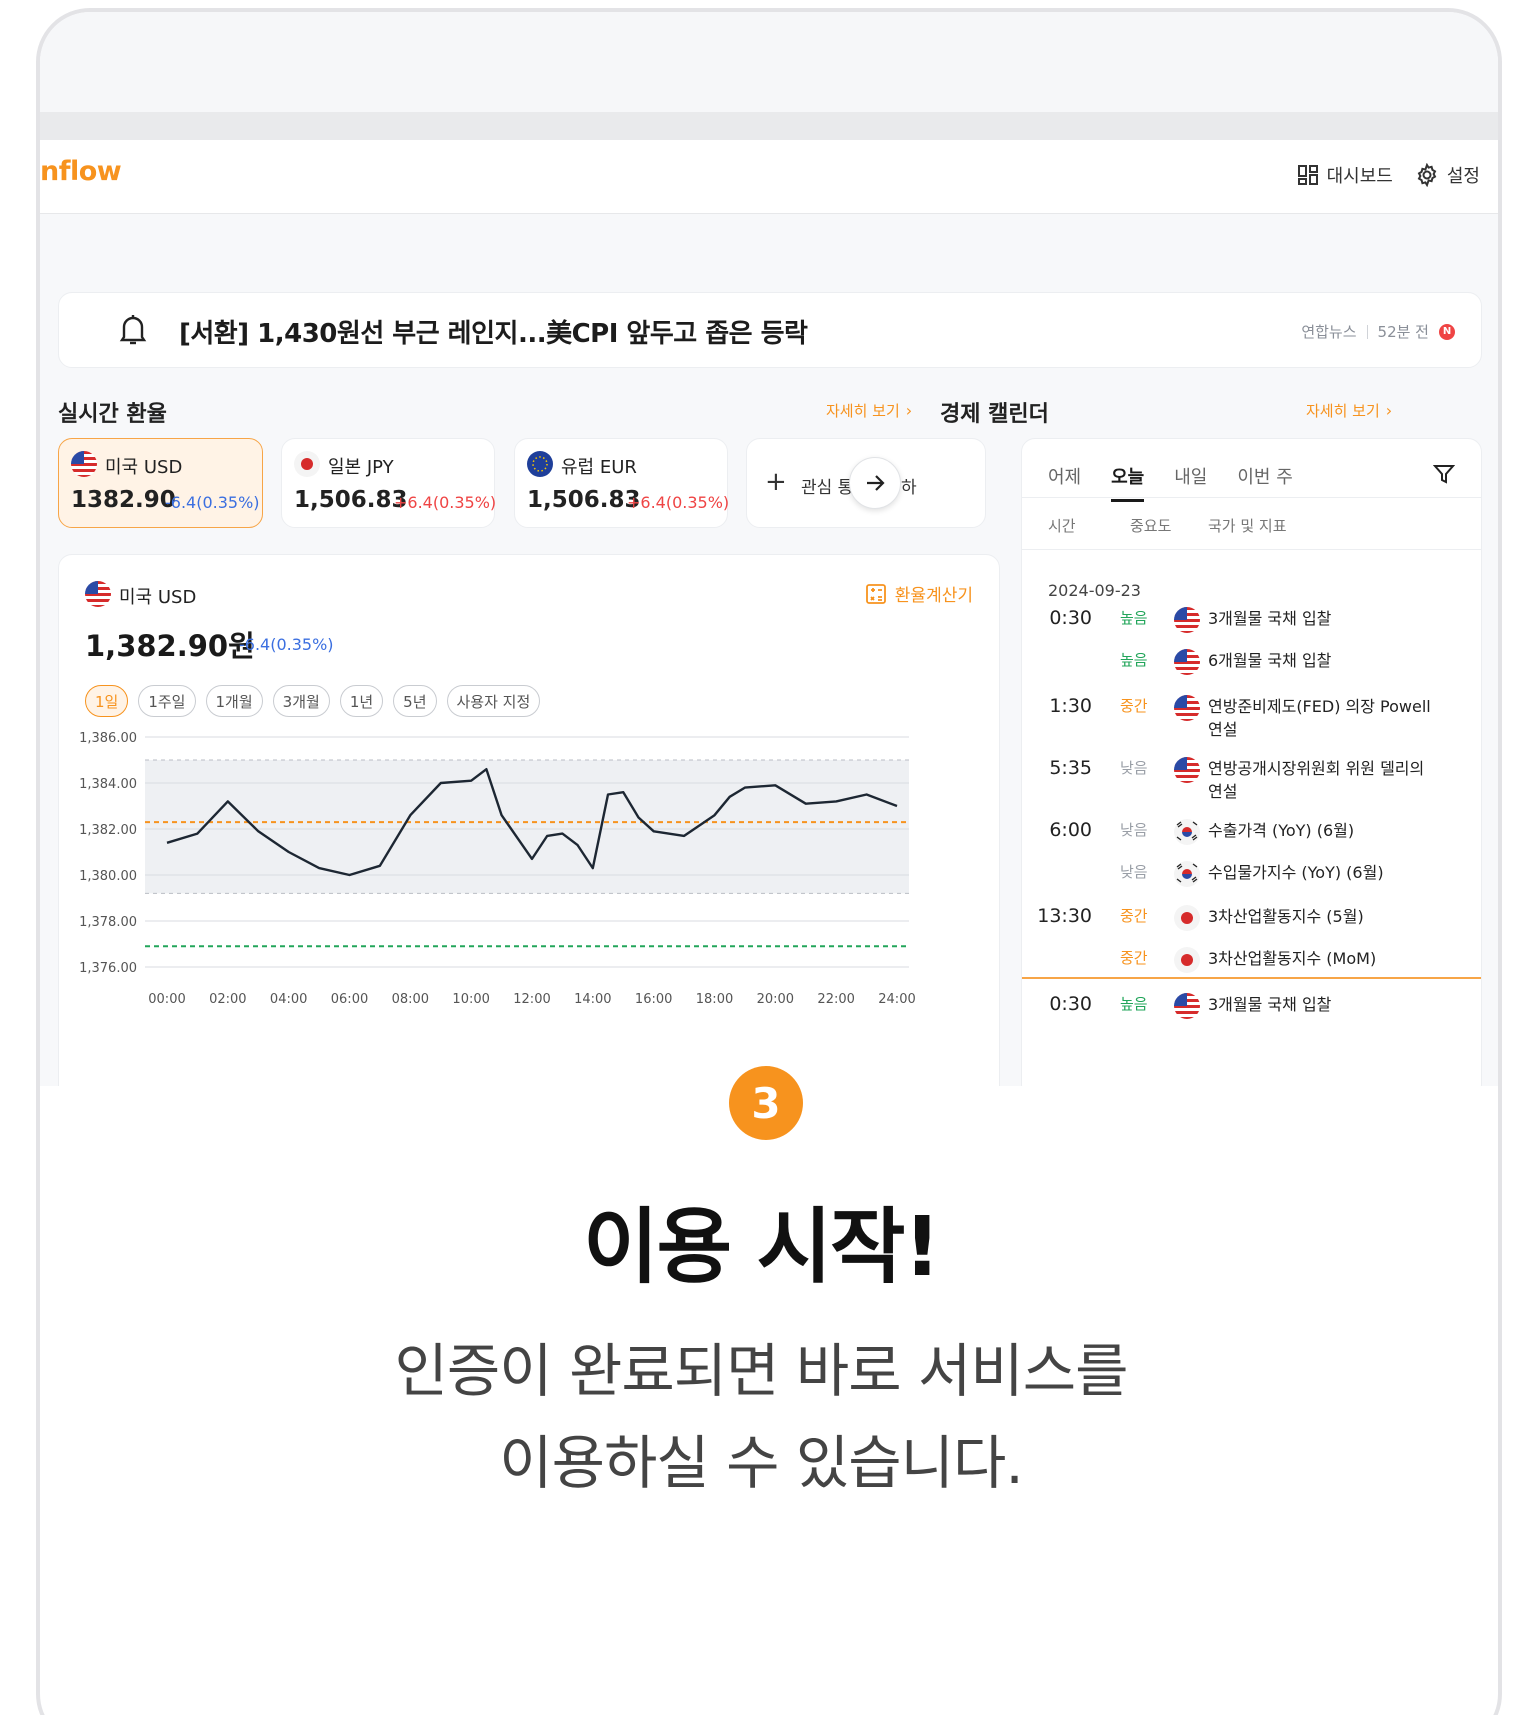 This screenshot has height=1715, width=1522. Describe the element at coordinates (1150, 525) in the screenshot. I see `col-importance: 중요도` at that location.